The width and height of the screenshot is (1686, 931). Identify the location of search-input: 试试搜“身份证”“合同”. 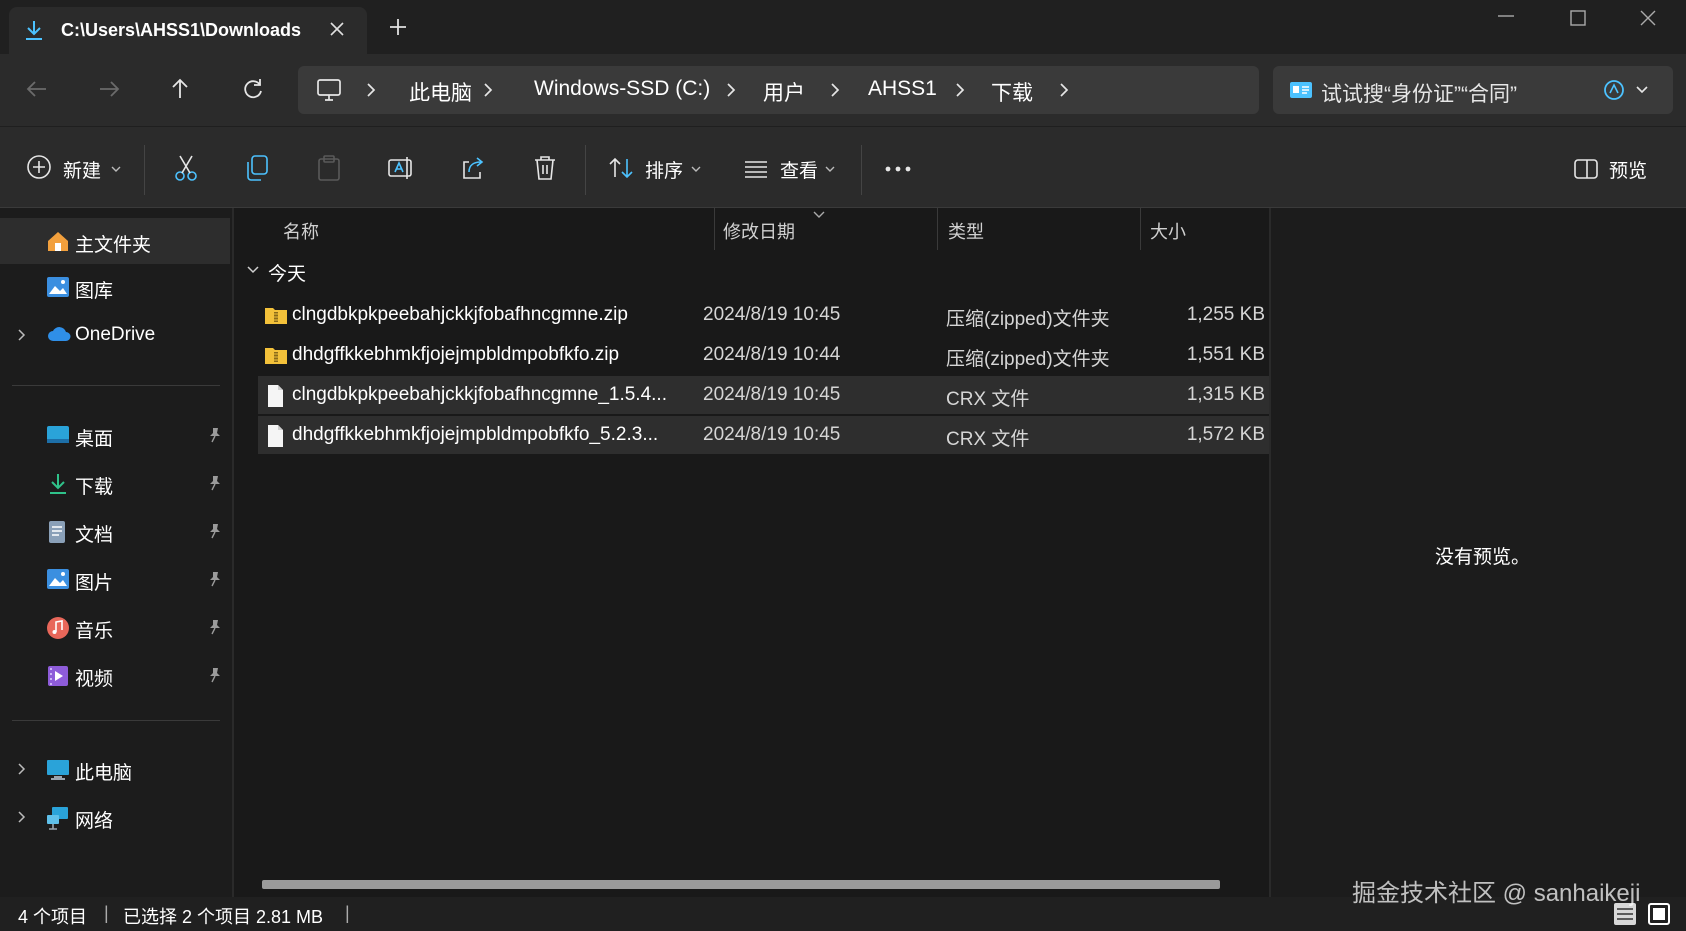
(1473, 90).